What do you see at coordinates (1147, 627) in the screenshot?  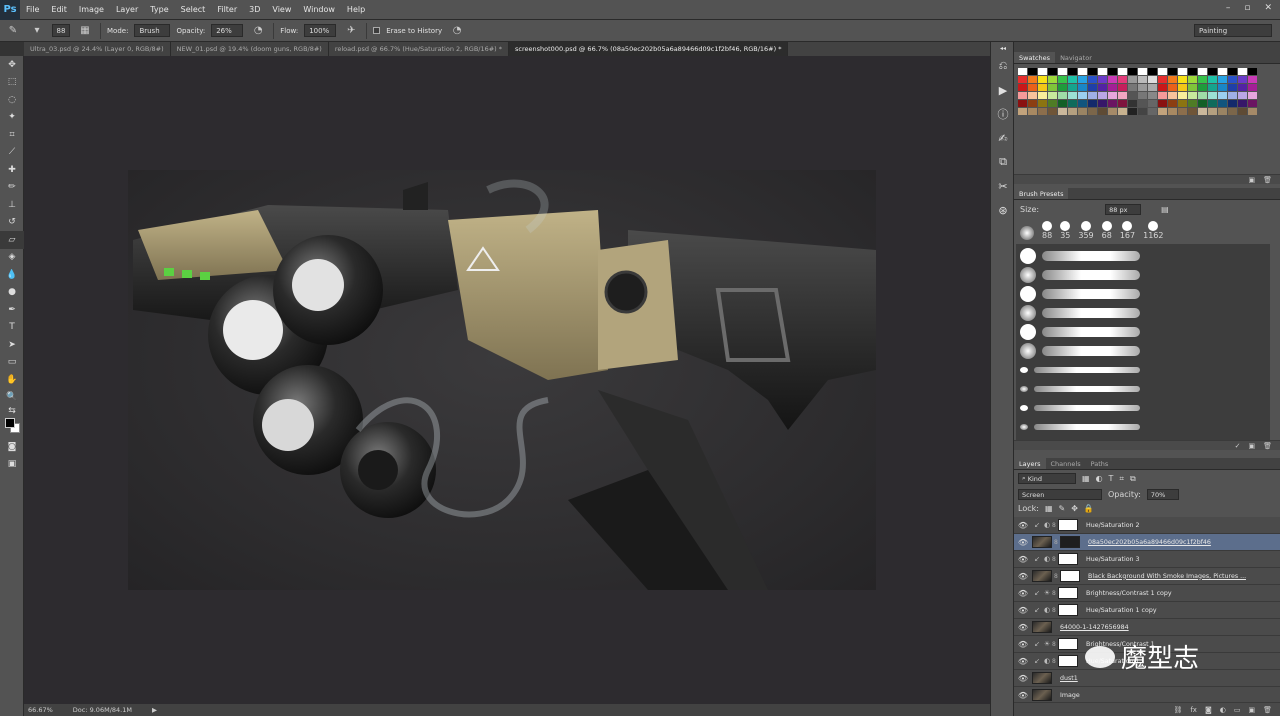 I see `layer-row: 👁 64000-1-1427656984` at bounding box center [1147, 627].